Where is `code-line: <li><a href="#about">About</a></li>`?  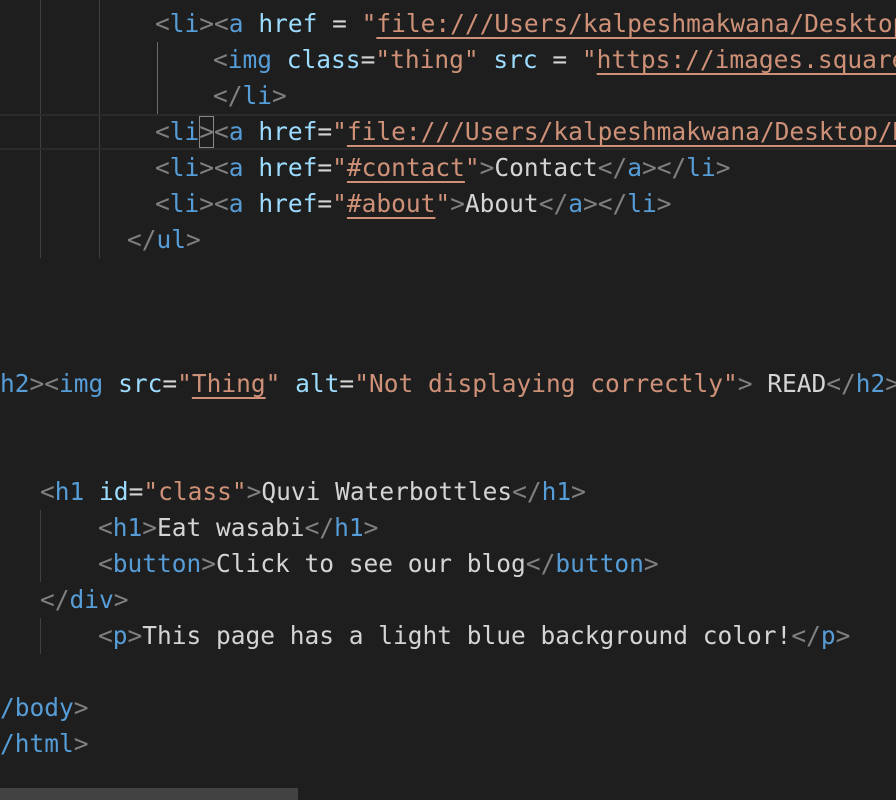 code-line: <li><a href="#about">About</a></li> is located at coordinates (413, 204).